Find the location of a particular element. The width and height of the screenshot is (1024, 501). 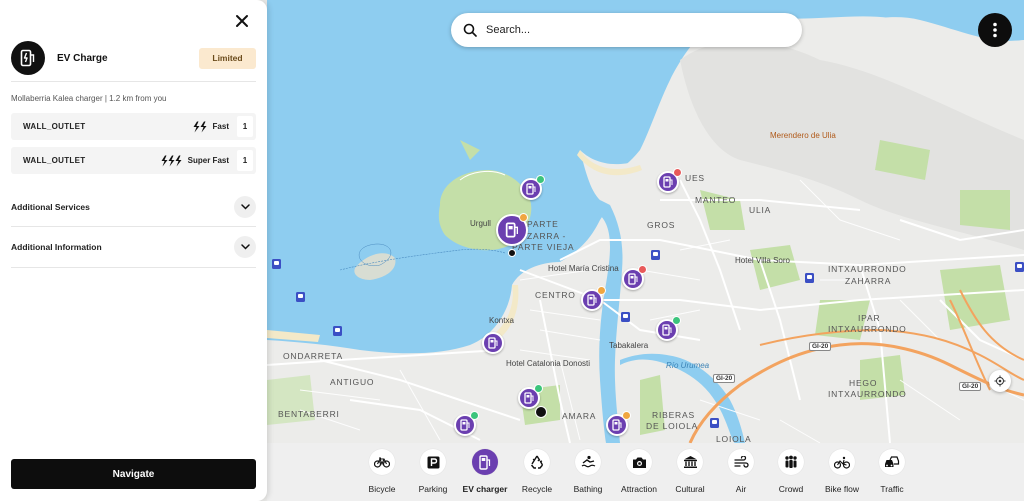

locate-me-button is located at coordinates (1000, 381).